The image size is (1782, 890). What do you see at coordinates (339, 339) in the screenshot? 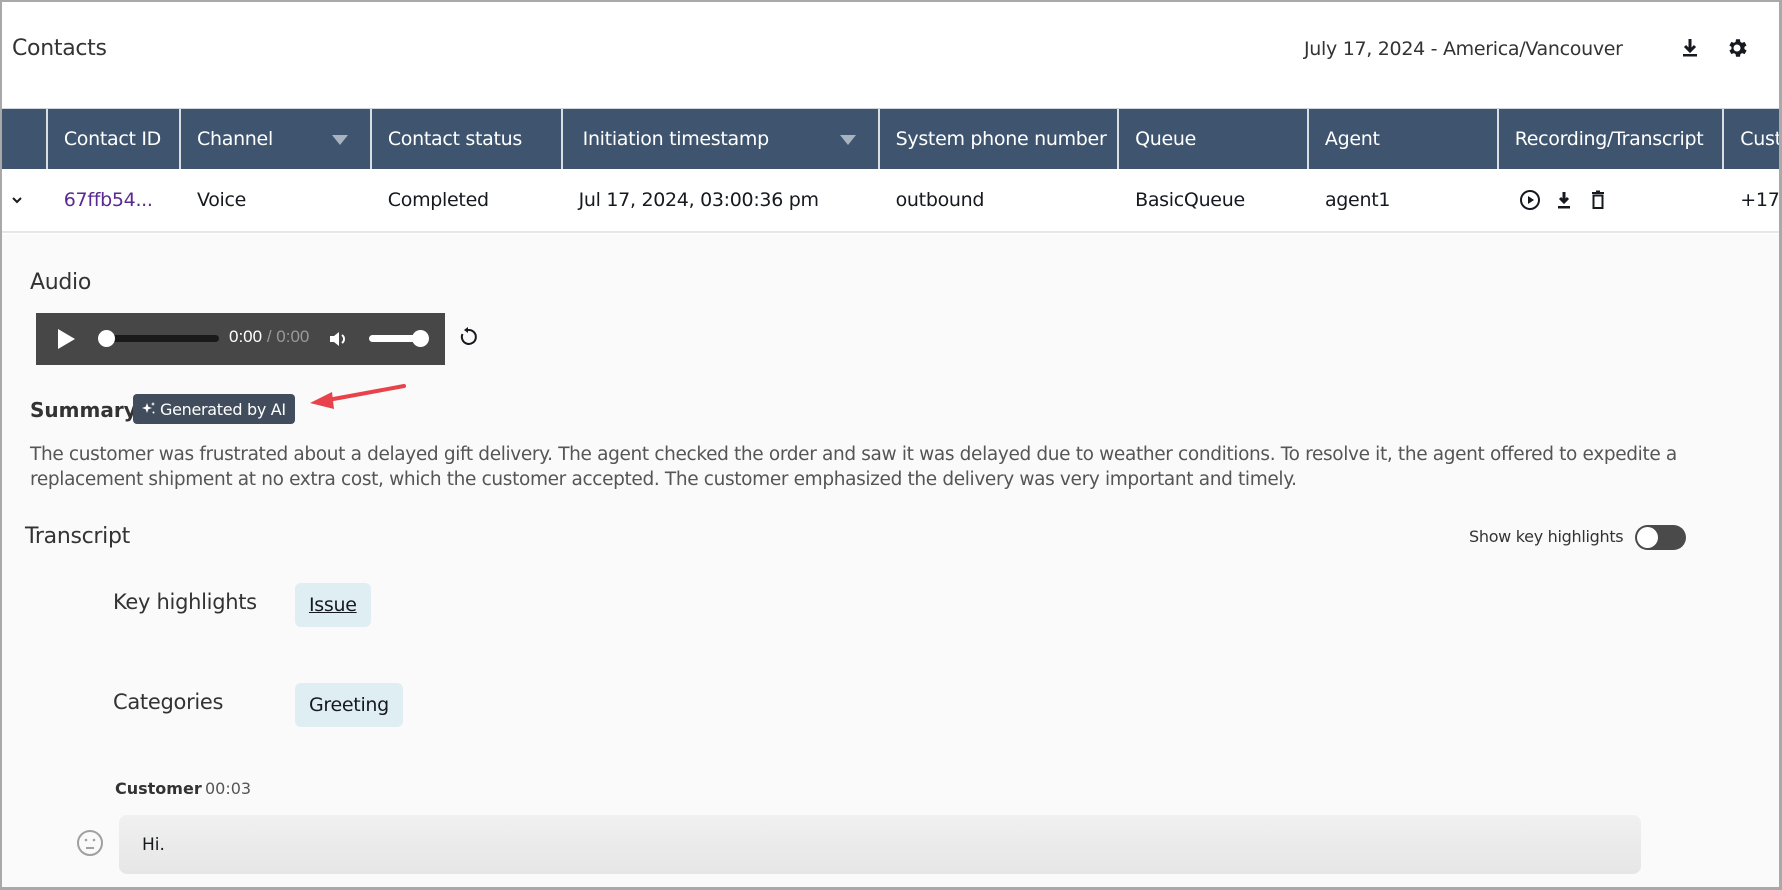
I see `volume-icon` at bounding box center [339, 339].